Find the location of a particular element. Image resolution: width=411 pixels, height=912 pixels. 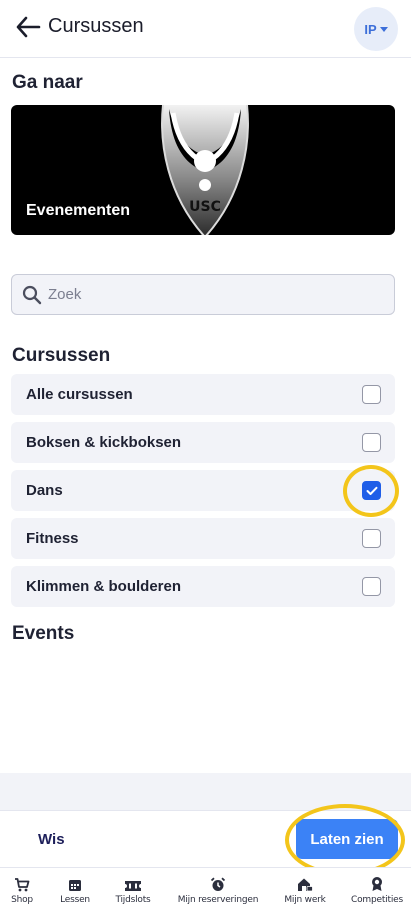

course-item-label: Fitness is located at coordinates (52, 538).